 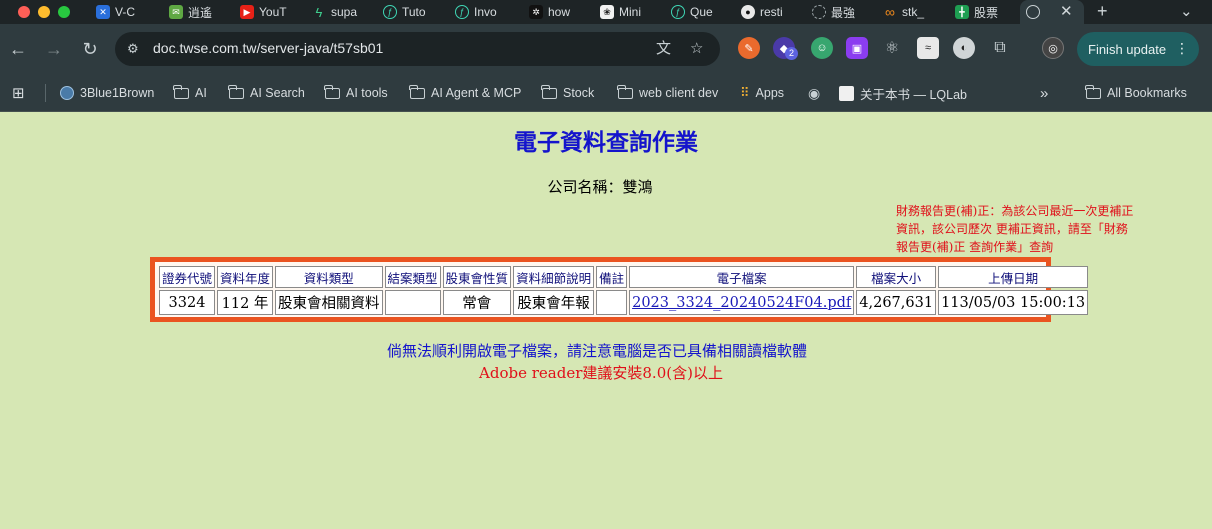 I want to click on bookmark-folder-ai-tools: AI tools, so click(x=356, y=93).